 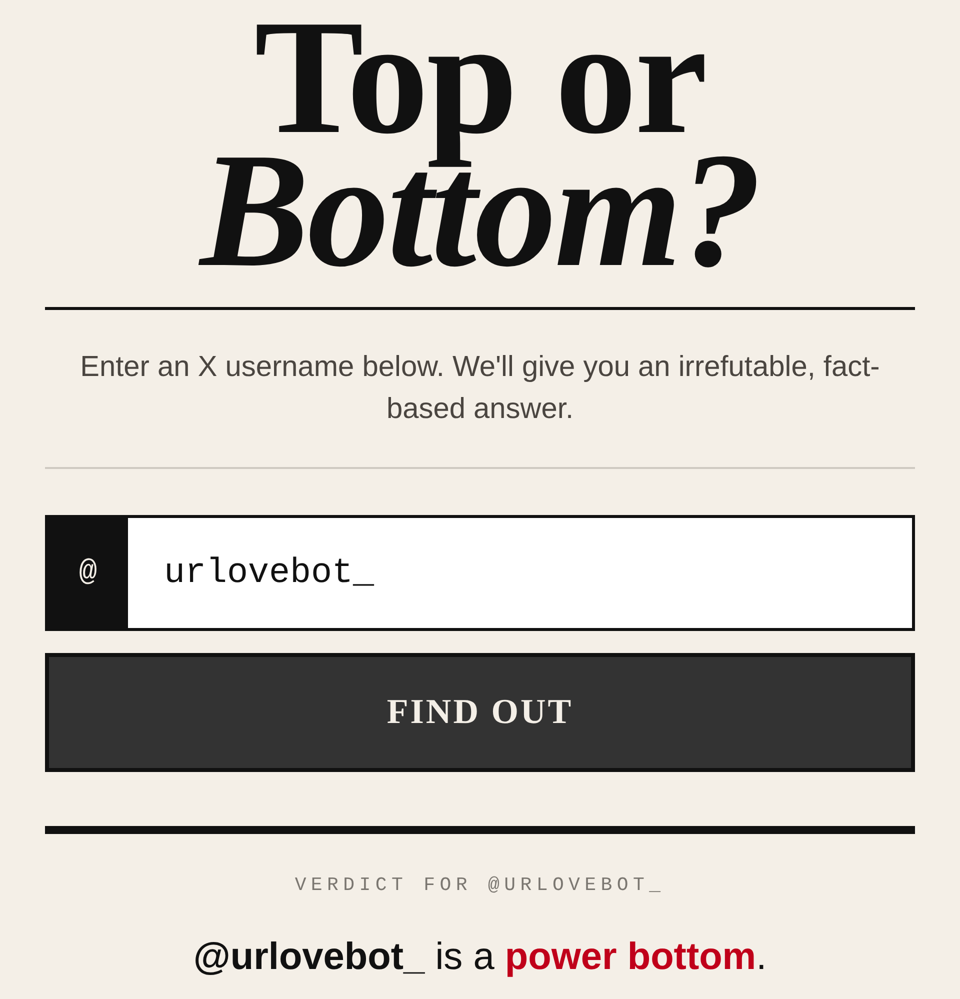 What do you see at coordinates (480, 388) in the screenshot?
I see `intro-text: Enter an X username below. We'll give you an irrefutable, fact-based answer.` at bounding box center [480, 388].